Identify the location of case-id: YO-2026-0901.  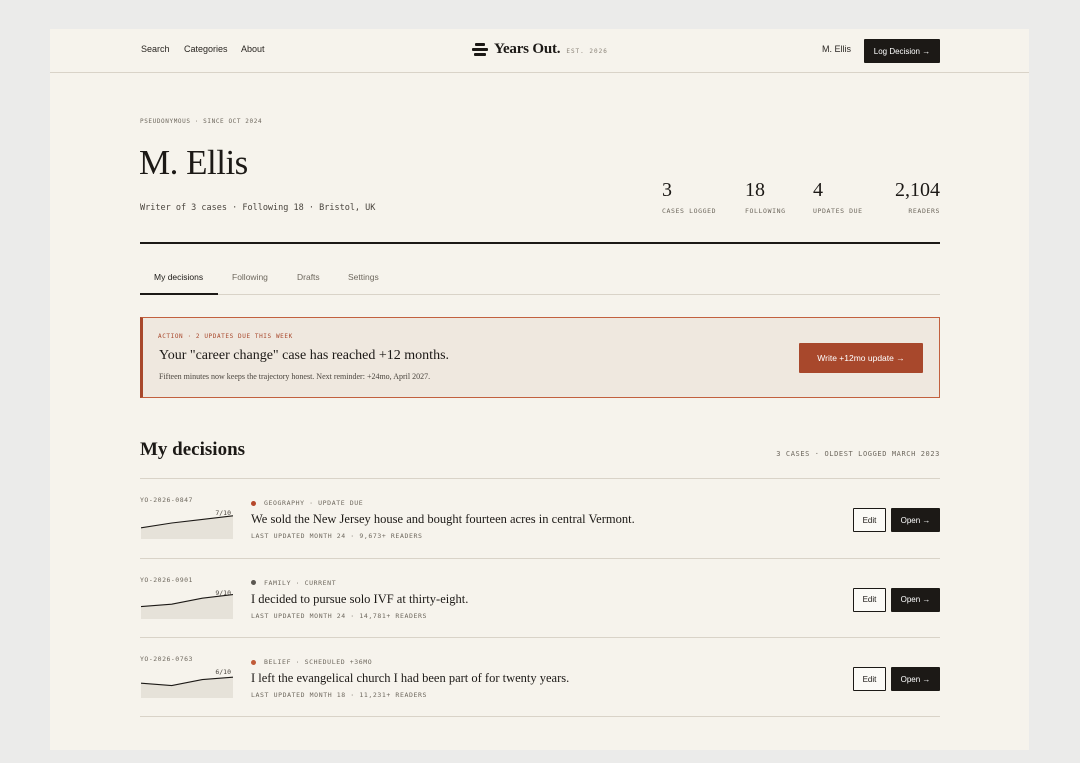
(166, 579).